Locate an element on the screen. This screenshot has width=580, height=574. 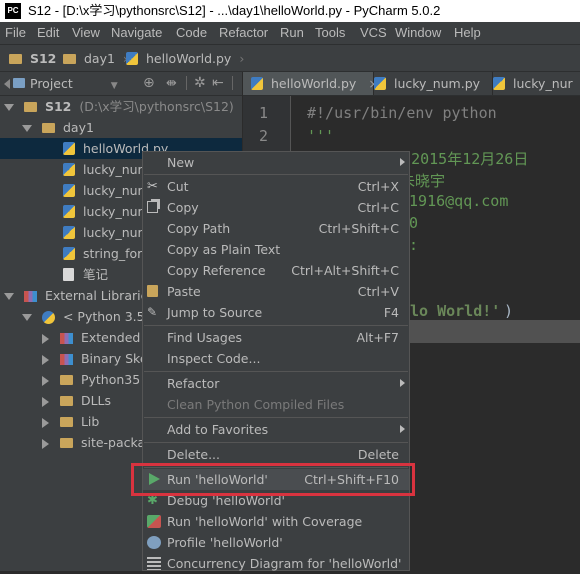
tab-lucky-num: lucky_num.py × is located at coordinates (434, 83).